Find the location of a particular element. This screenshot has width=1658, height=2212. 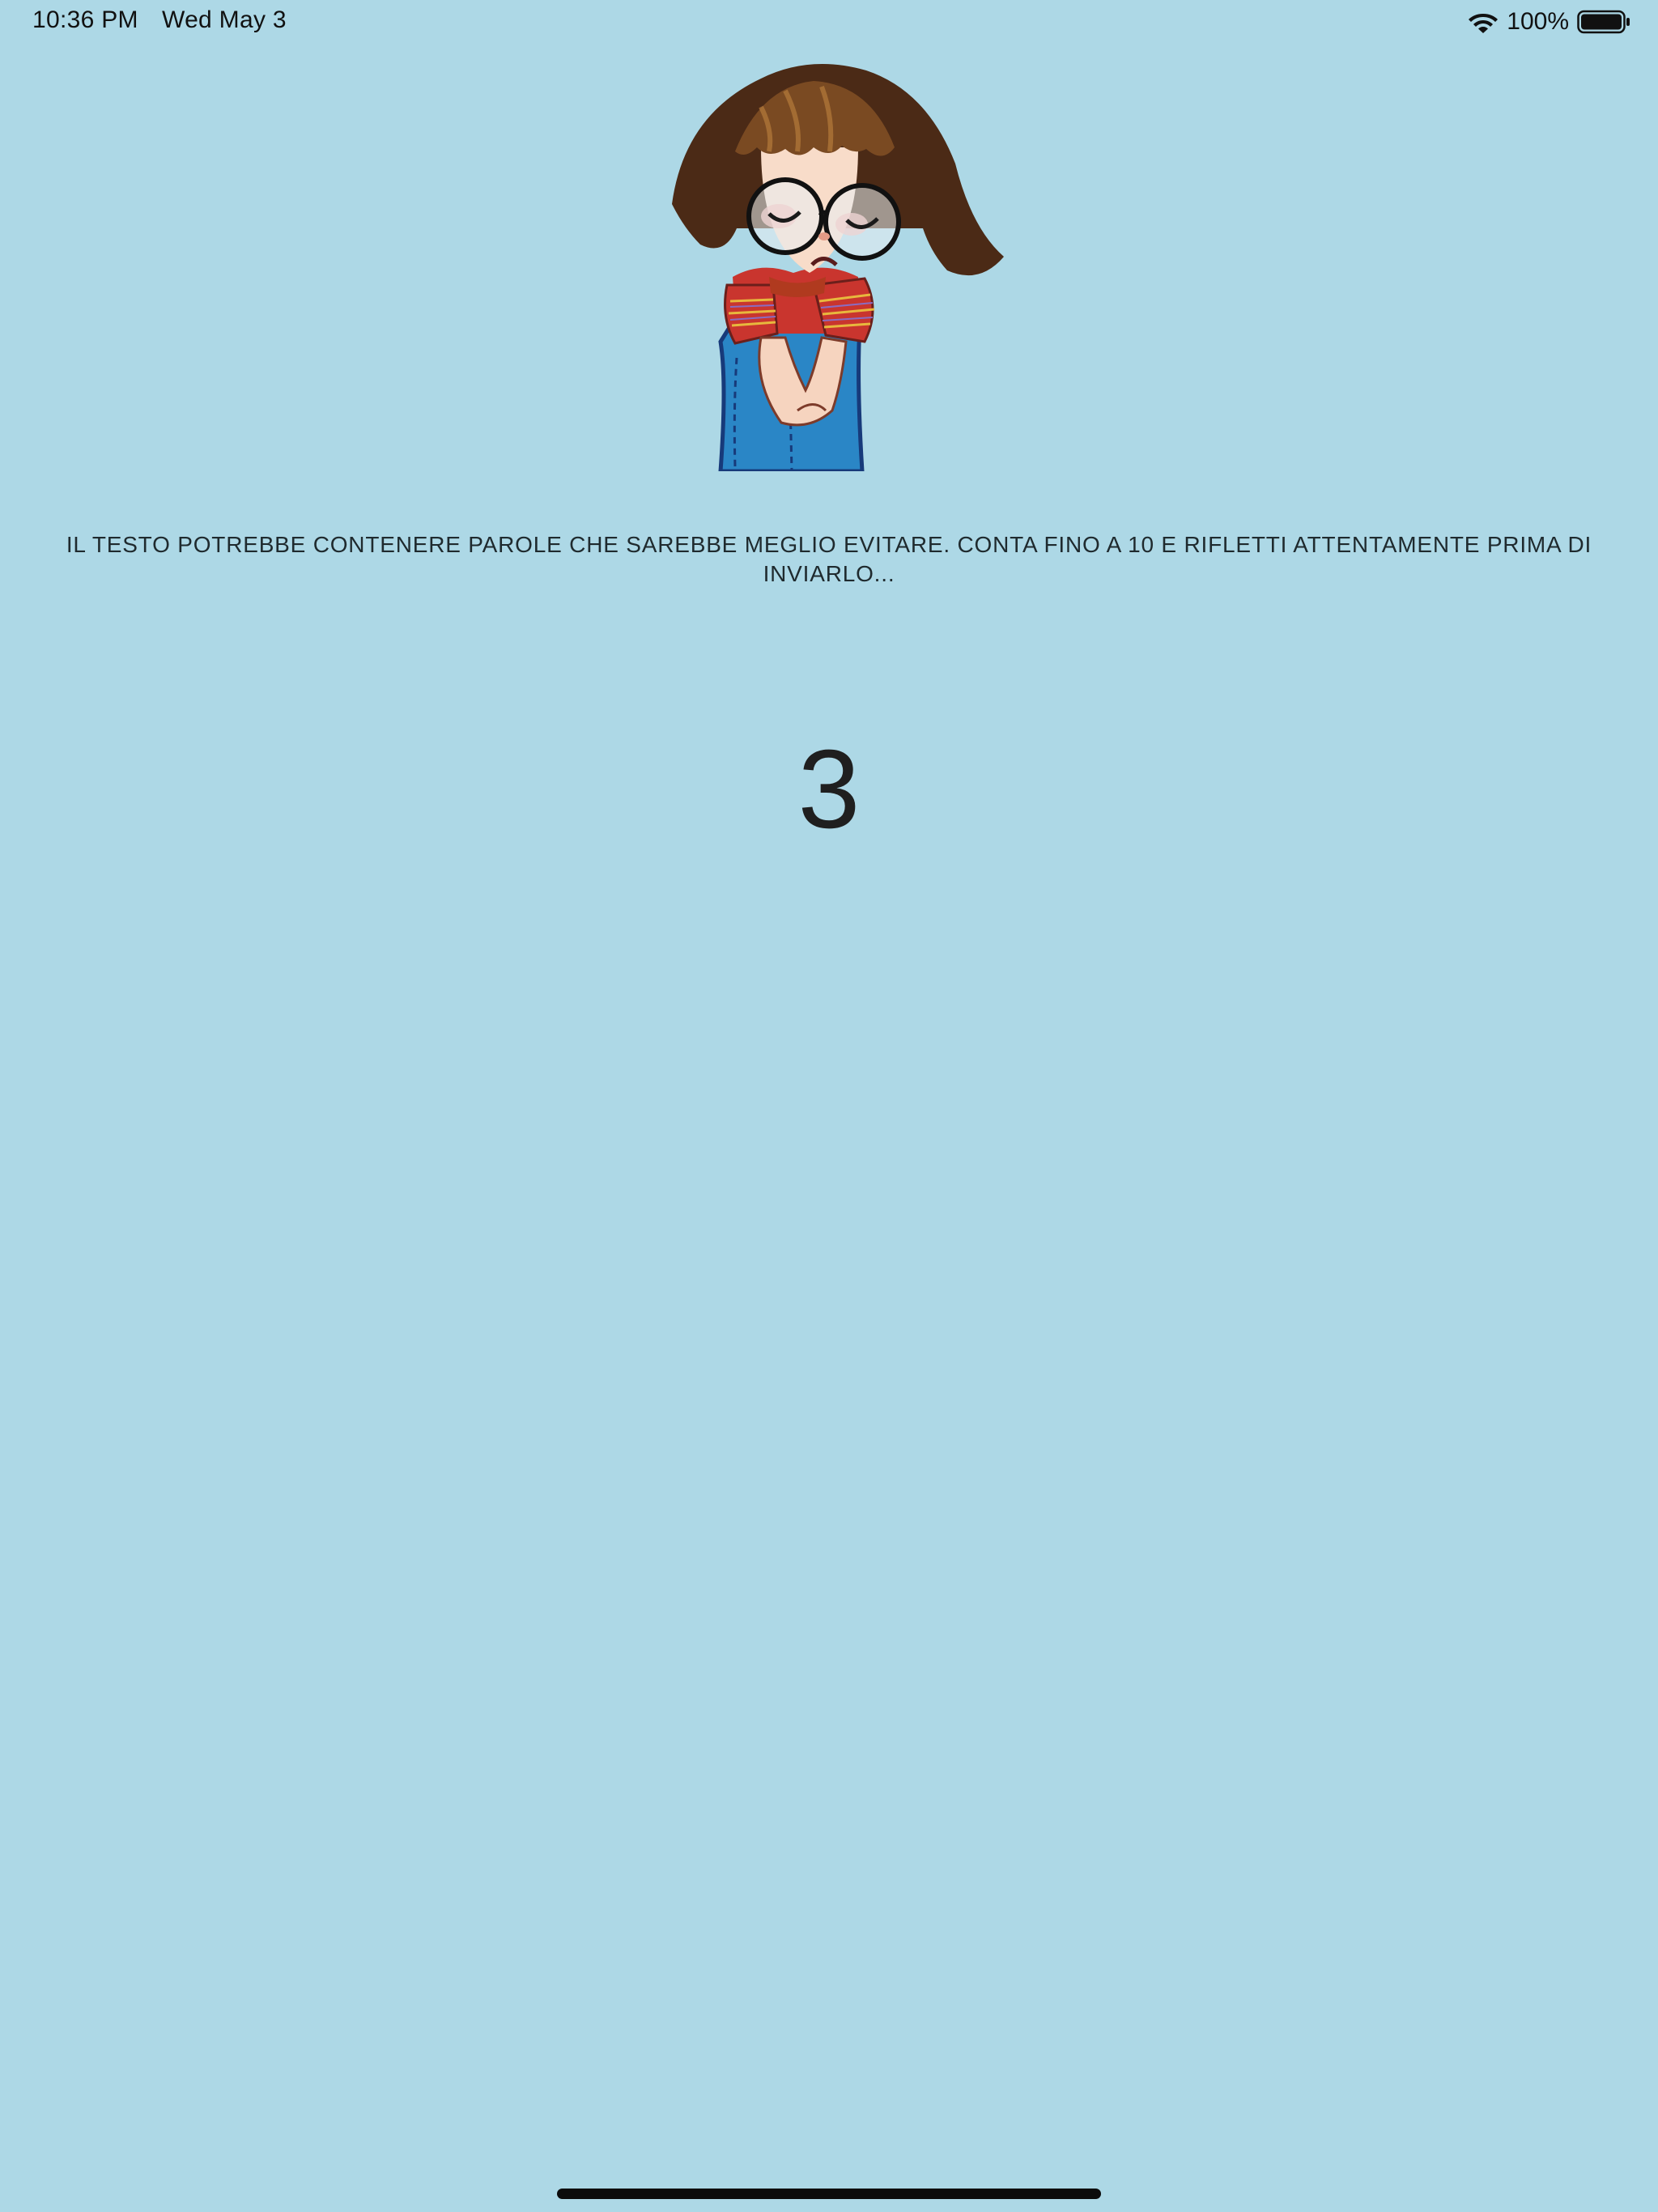

status-bar: 10:36 PM Wed May 3 100% is located at coordinates (829, 22).